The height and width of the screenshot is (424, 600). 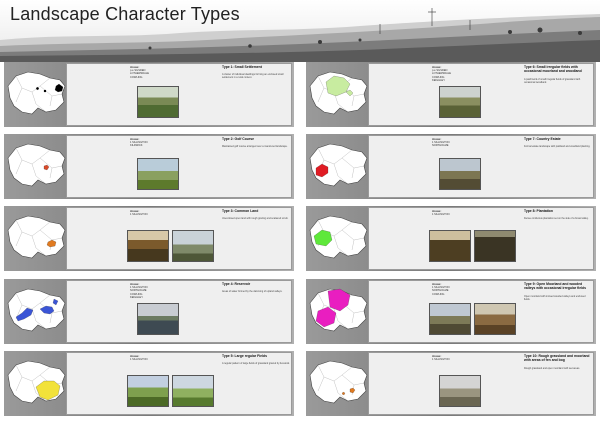 What do you see at coordinates (139, 292) in the screenshot?
I see `areas-values: 1 SILLINGTON NORTHOLME COWLING KEIGHLEY` at bounding box center [139, 292].